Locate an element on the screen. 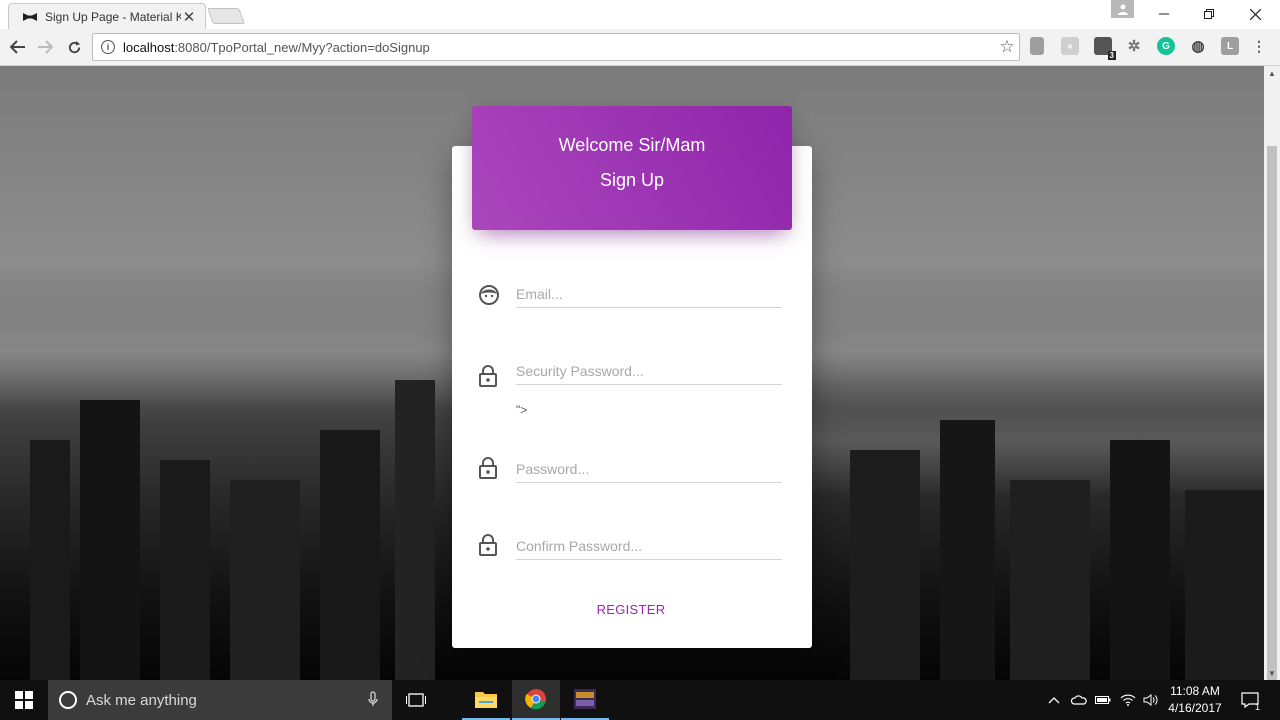  cortana-icon is located at coordinates (68, 700).